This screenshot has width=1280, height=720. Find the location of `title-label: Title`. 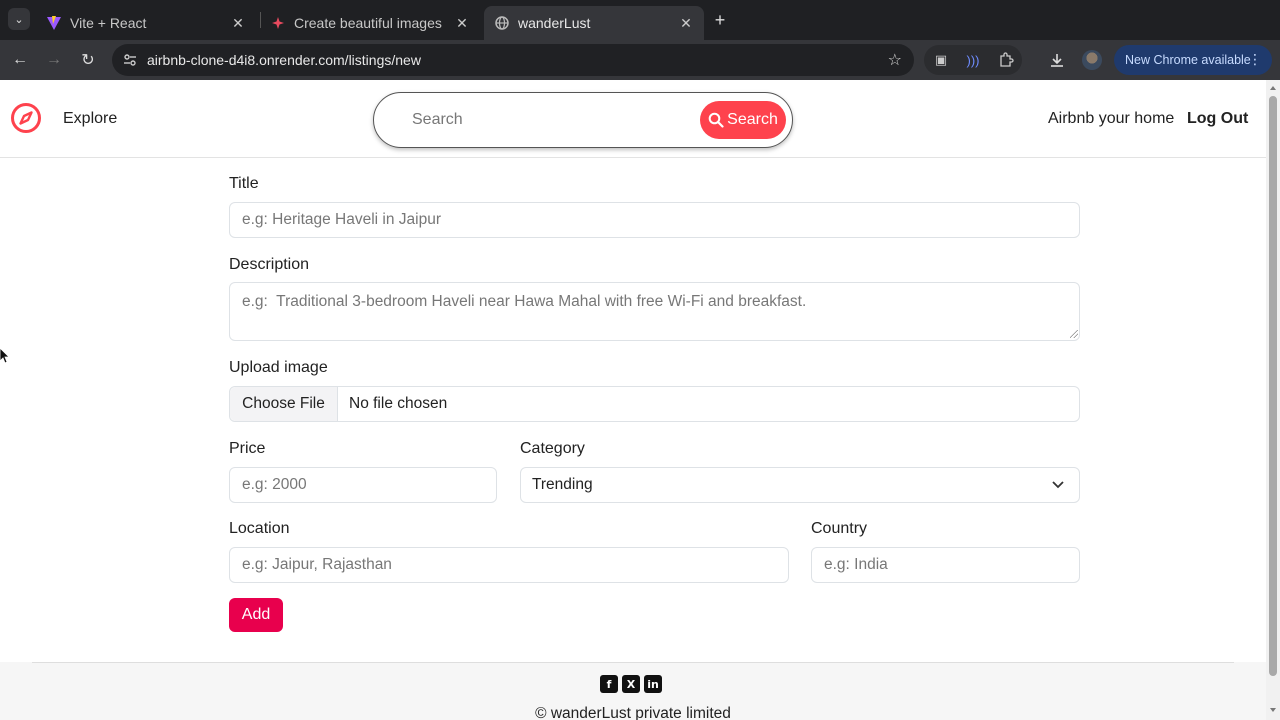

title-label: Title is located at coordinates (244, 183).